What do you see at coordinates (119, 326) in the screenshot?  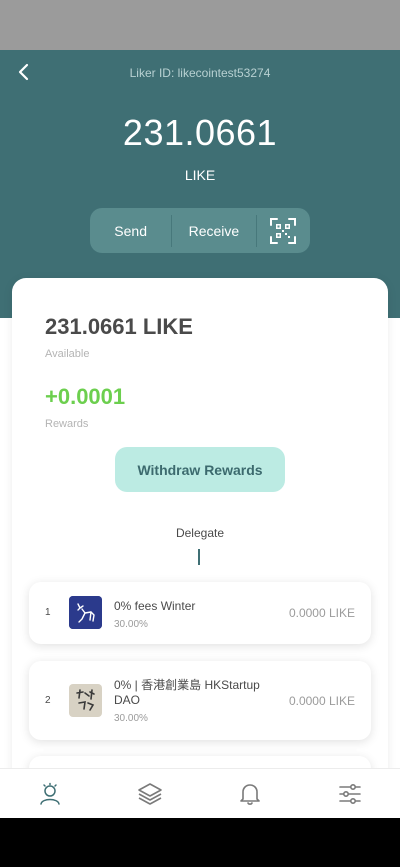 I see `available-amount: 231.0661 LIKE` at bounding box center [119, 326].